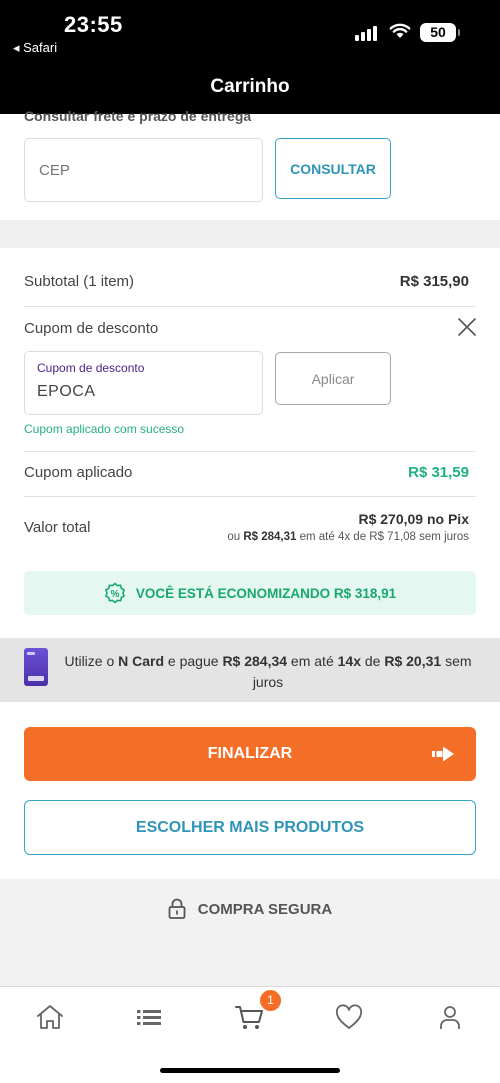 The width and height of the screenshot is (500, 1083). What do you see at coordinates (249, 1017) in the screenshot?
I see `cart-icon` at bounding box center [249, 1017].